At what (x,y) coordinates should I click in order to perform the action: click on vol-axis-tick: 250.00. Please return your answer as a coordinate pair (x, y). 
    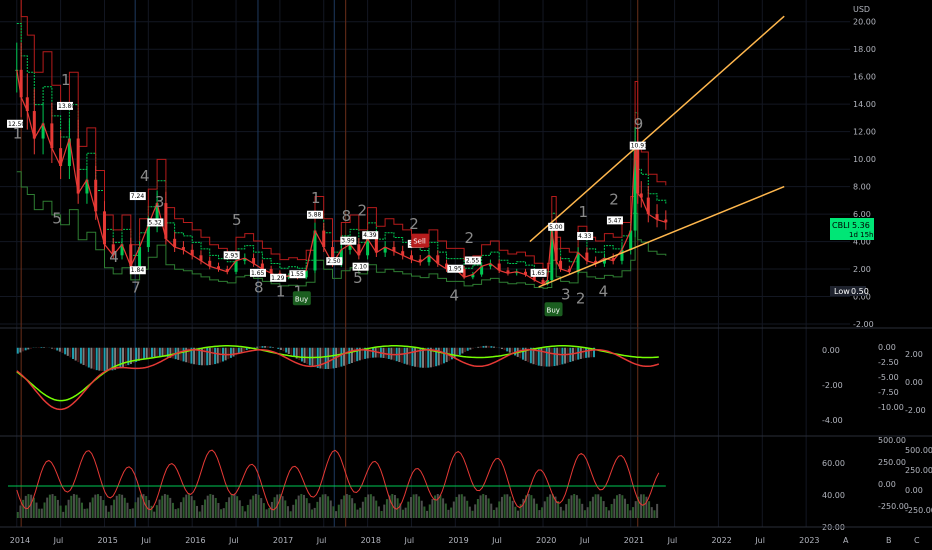
    Looking at the image, I should click on (892, 462).